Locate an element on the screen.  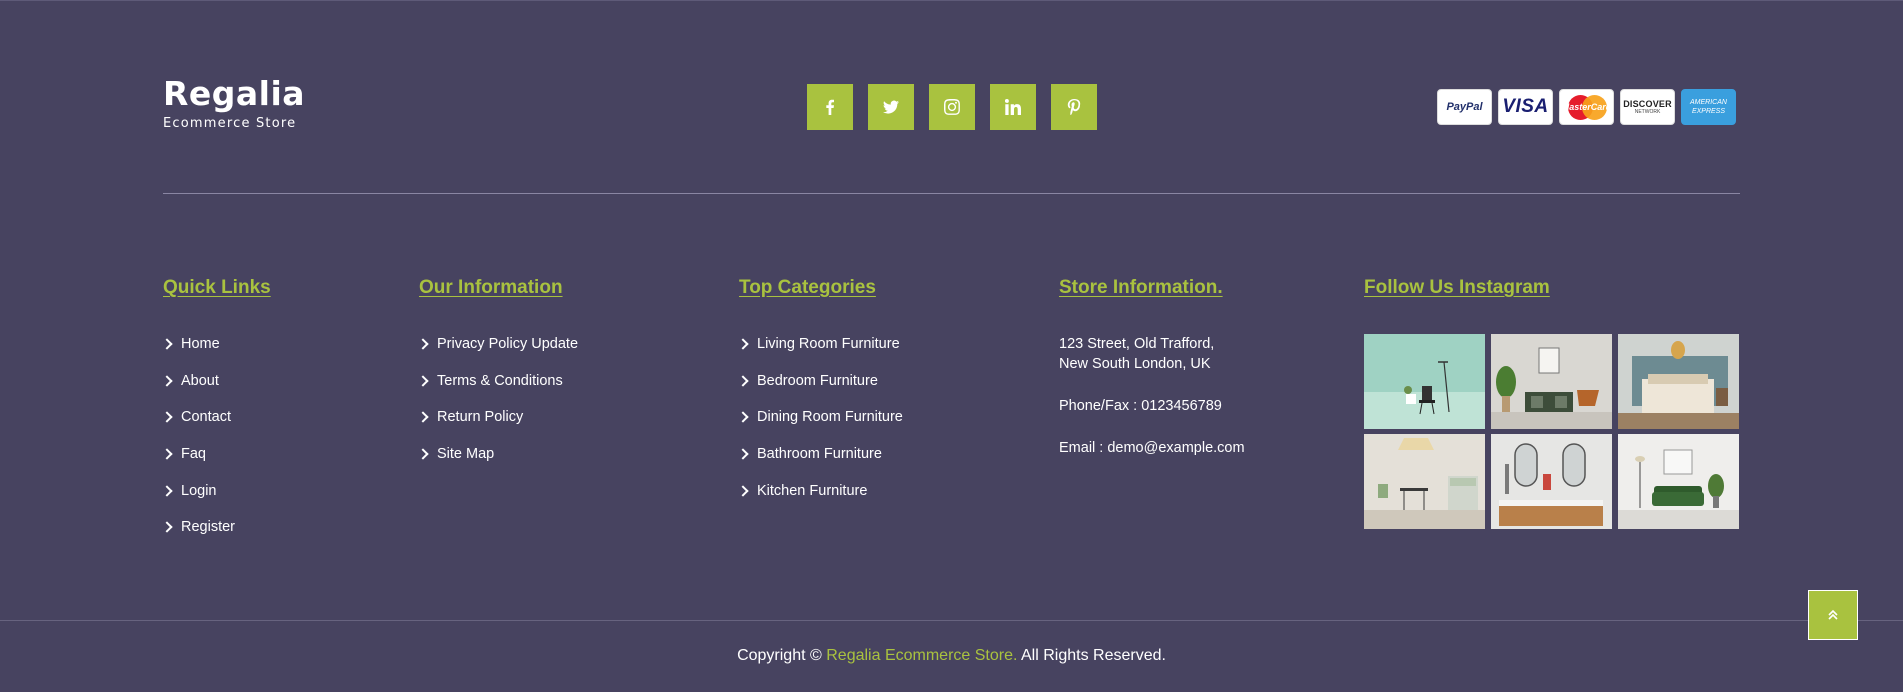
facebook-icon is located at coordinates (830, 107).